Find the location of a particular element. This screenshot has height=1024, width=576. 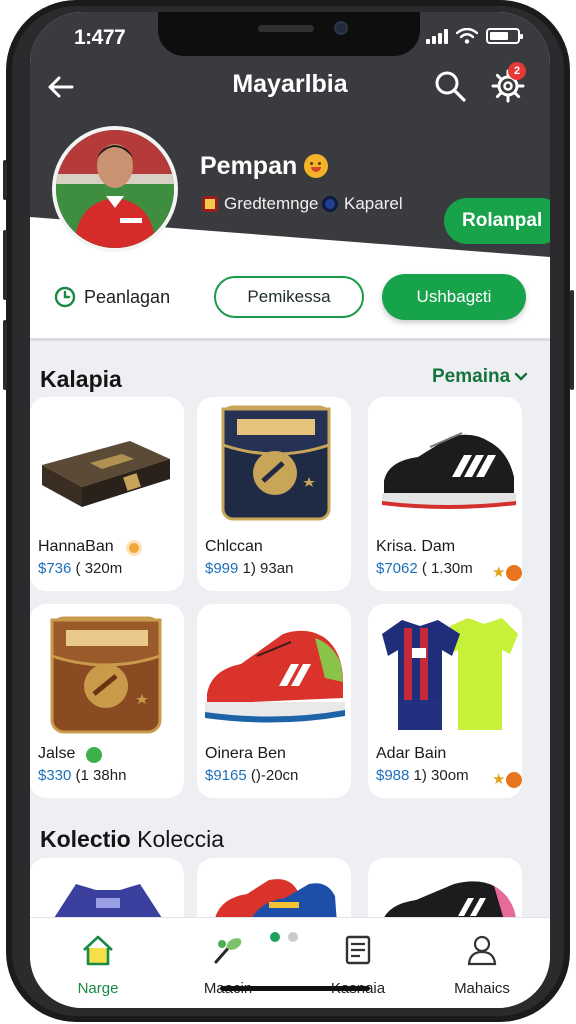

profile-meta-location: Kaparel is located at coordinates (362, 204).